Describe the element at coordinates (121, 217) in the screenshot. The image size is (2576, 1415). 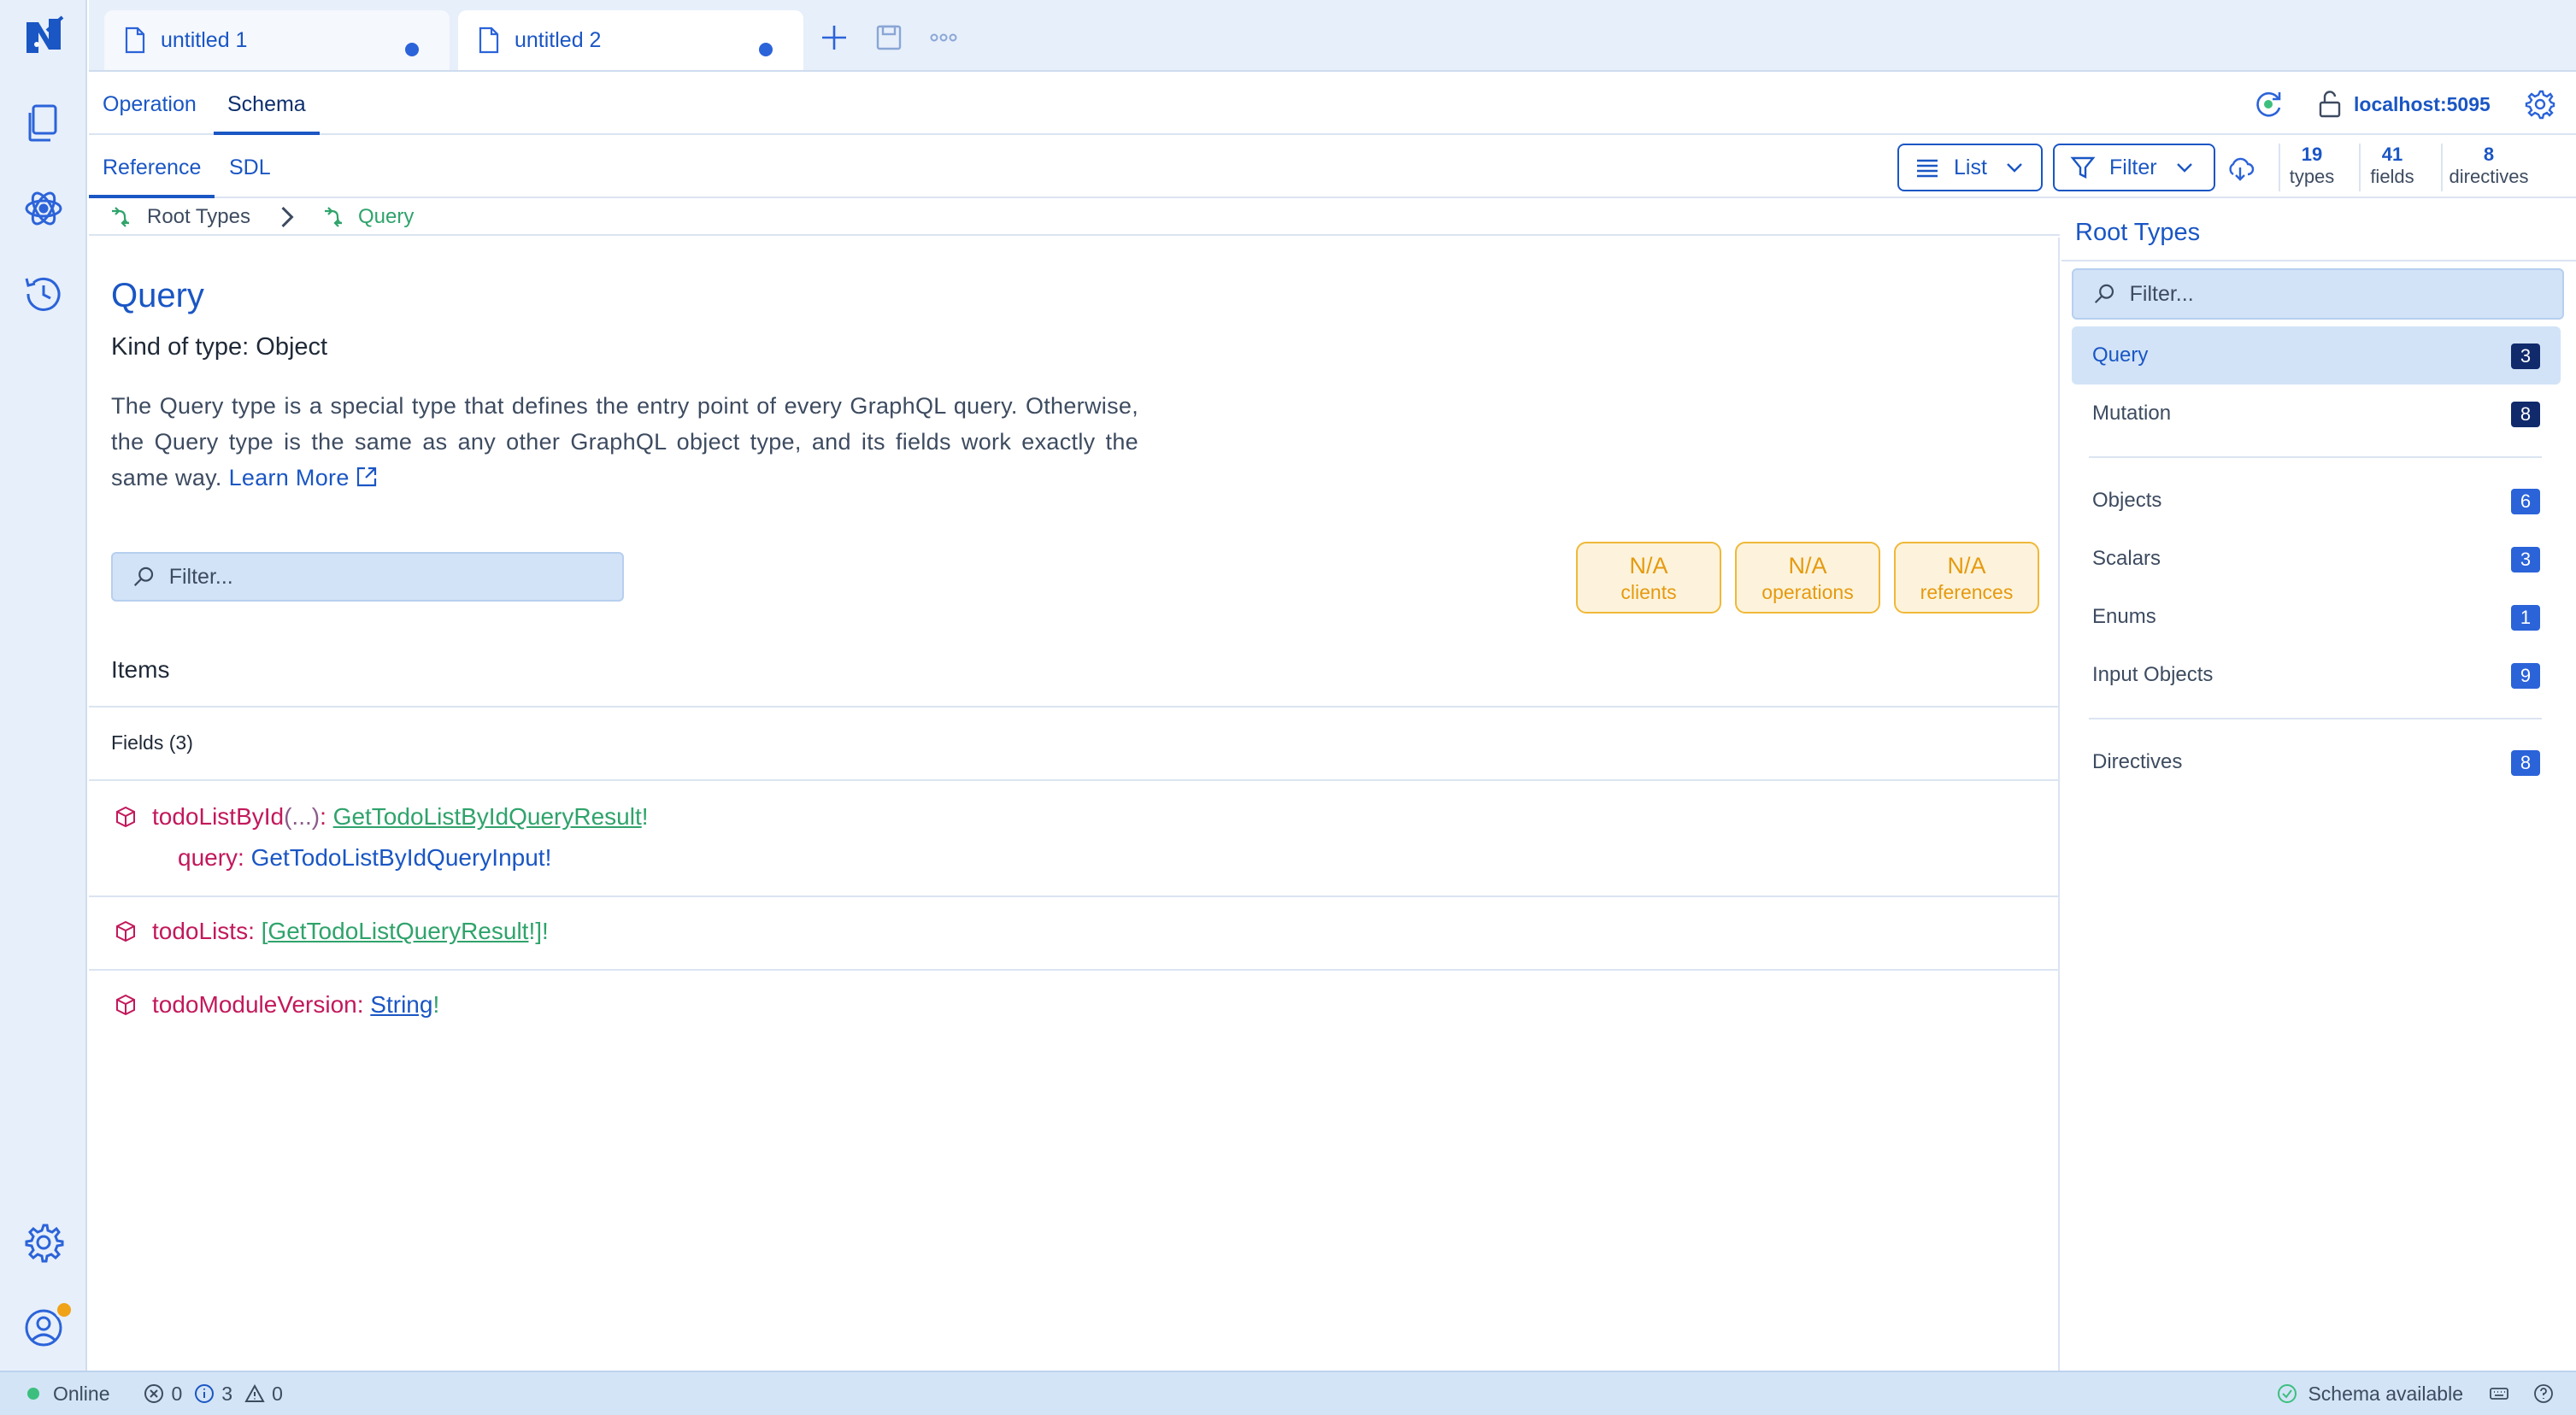
I see `root-types-icon` at that location.